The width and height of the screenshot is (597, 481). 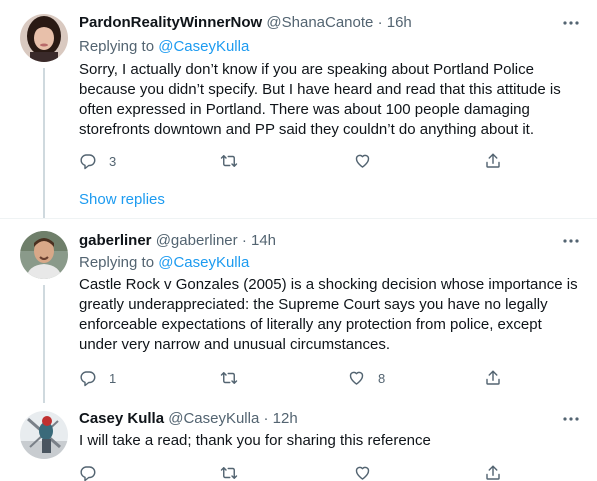 What do you see at coordinates (285, 418) in the screenshot?
I see `timestamp: 12h` at bounding box center [285, 418].